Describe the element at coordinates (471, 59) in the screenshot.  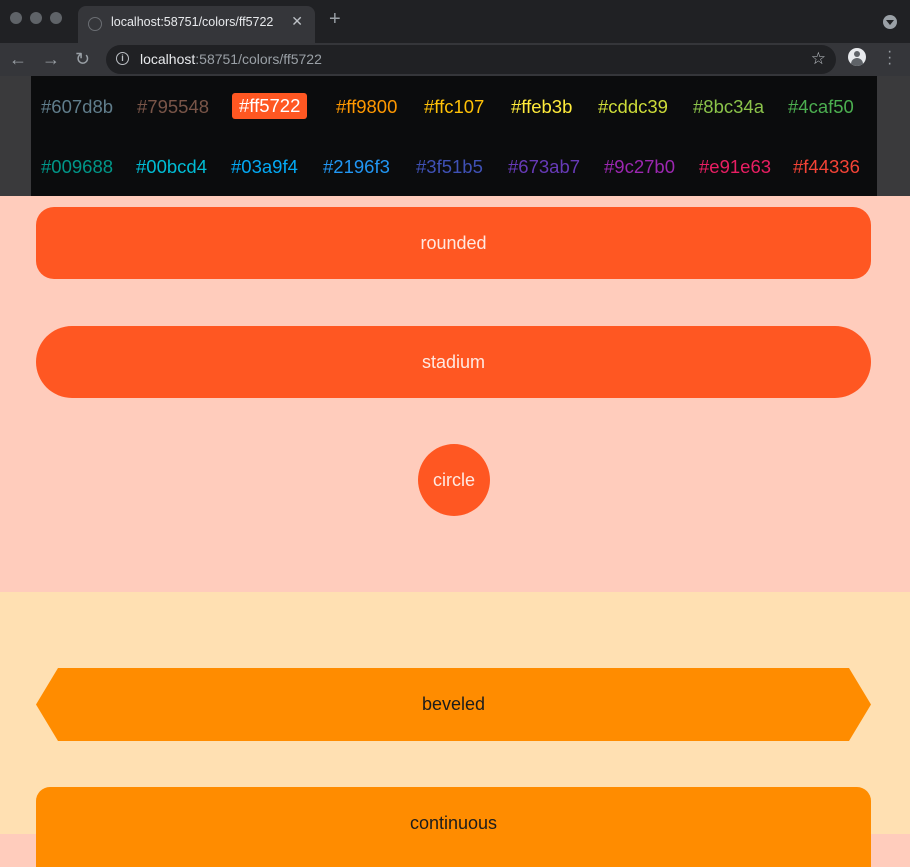
I see `address-bar: i localhost:58751/colors/ff5722 ☆` at that location.